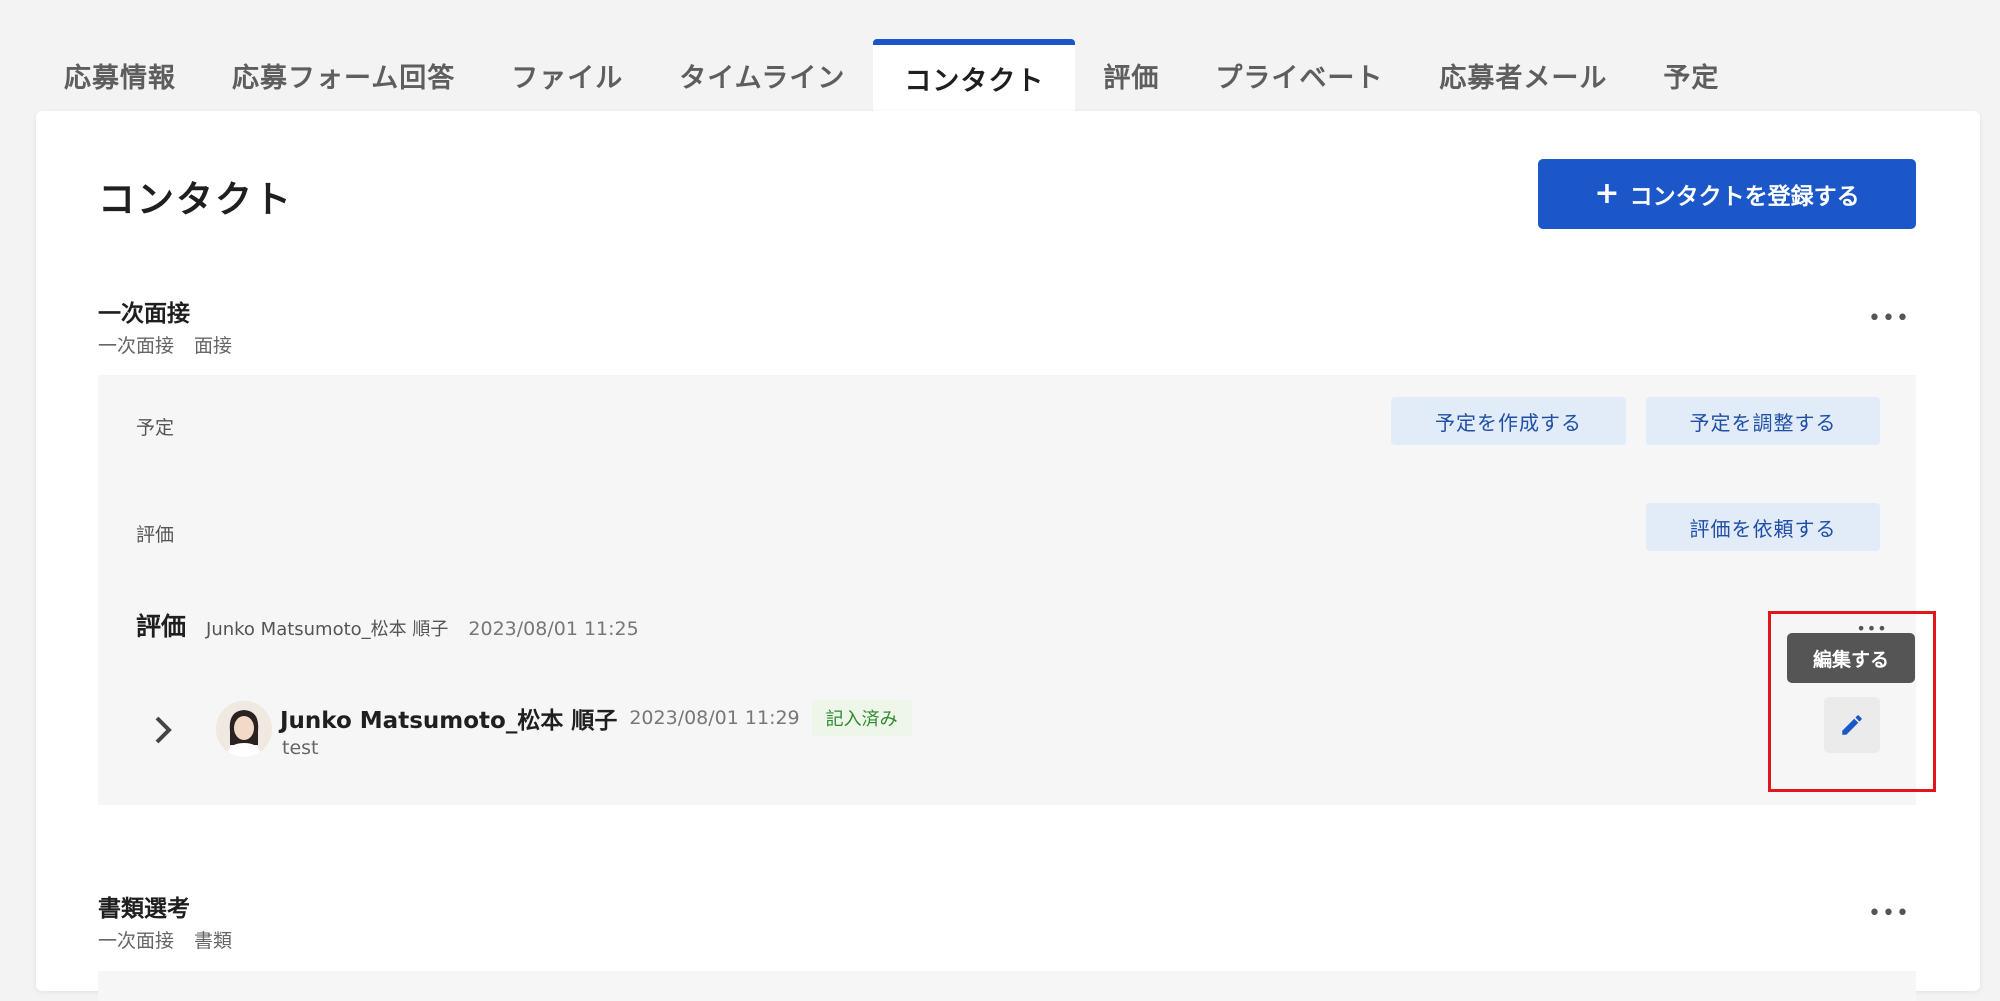 Image resolution: width=2000 pixels, height=1001 pixels. Describe the element at coordinates (1691, 75) in the screenshot. I see `tab-schedule: 予定` at that location.